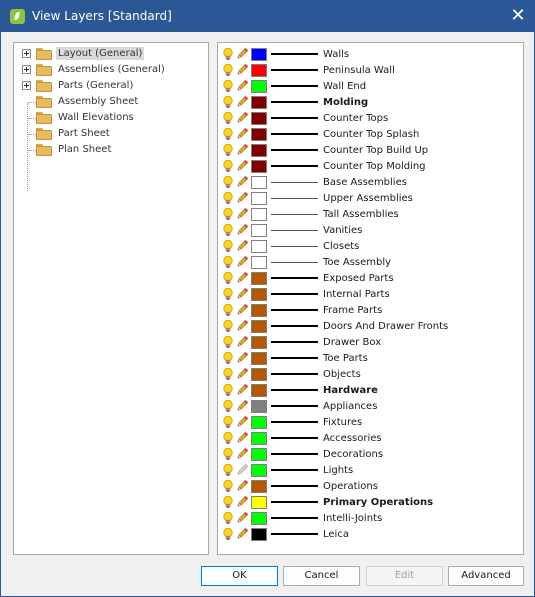 The height and width of the screenshot is (597, 535). What do you see at coordinates (370, 294) in the screenshot?
I see `layer-row: Internal Parts` at bounding box center [370, 294].